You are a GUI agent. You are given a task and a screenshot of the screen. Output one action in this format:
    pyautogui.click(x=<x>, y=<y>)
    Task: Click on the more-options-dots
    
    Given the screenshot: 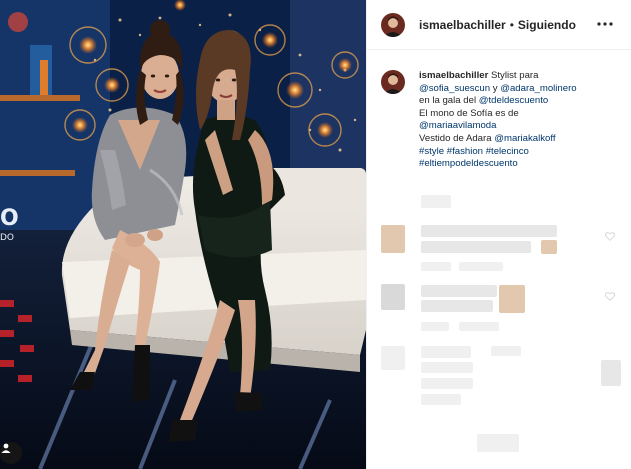 What is the action you would take?
    pyautogui.click(x=605, y=24)
    